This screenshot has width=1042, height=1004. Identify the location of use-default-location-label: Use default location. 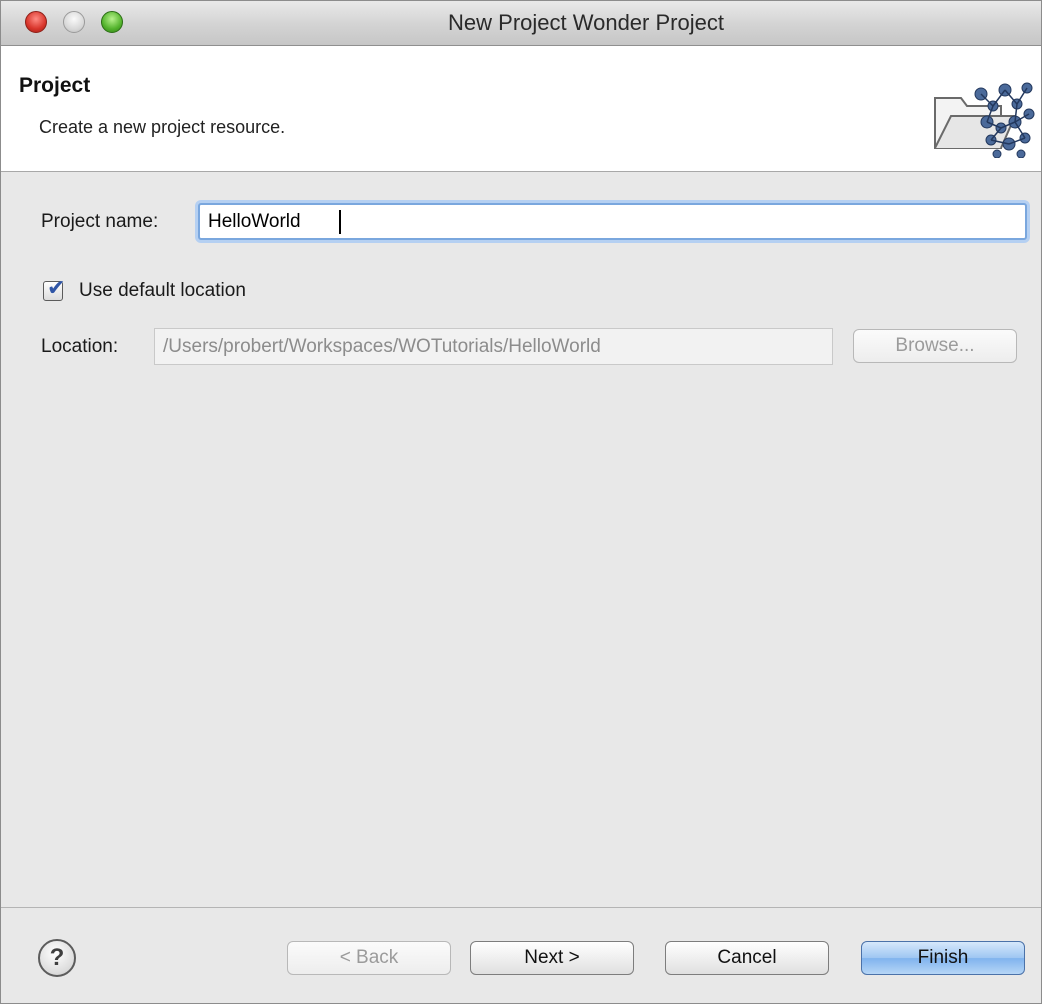
(162, 291).